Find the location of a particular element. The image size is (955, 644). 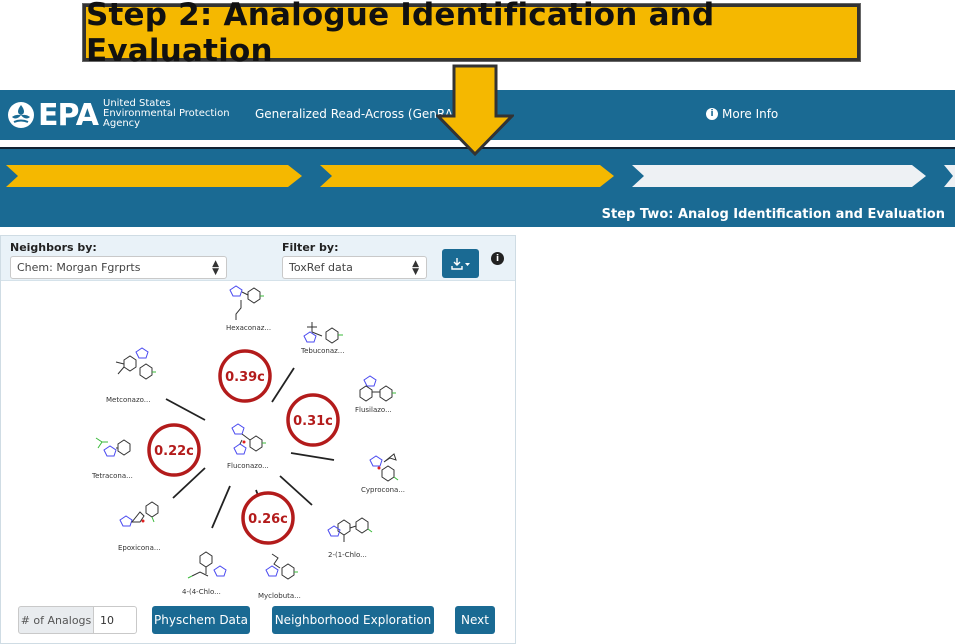

svg-text: 0.31c is located at coordinates (313, 421).